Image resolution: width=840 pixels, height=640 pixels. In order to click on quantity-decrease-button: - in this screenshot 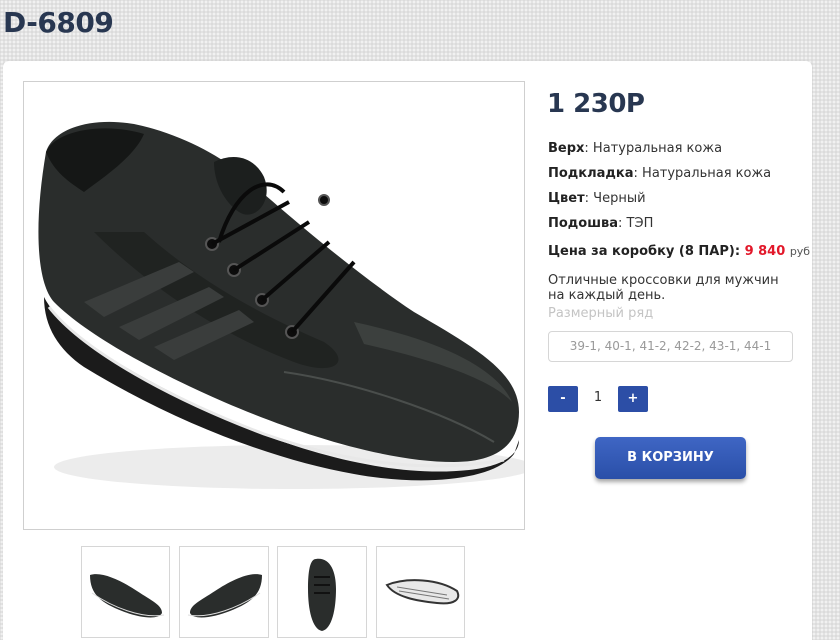, I will do `click(563, 399)`.